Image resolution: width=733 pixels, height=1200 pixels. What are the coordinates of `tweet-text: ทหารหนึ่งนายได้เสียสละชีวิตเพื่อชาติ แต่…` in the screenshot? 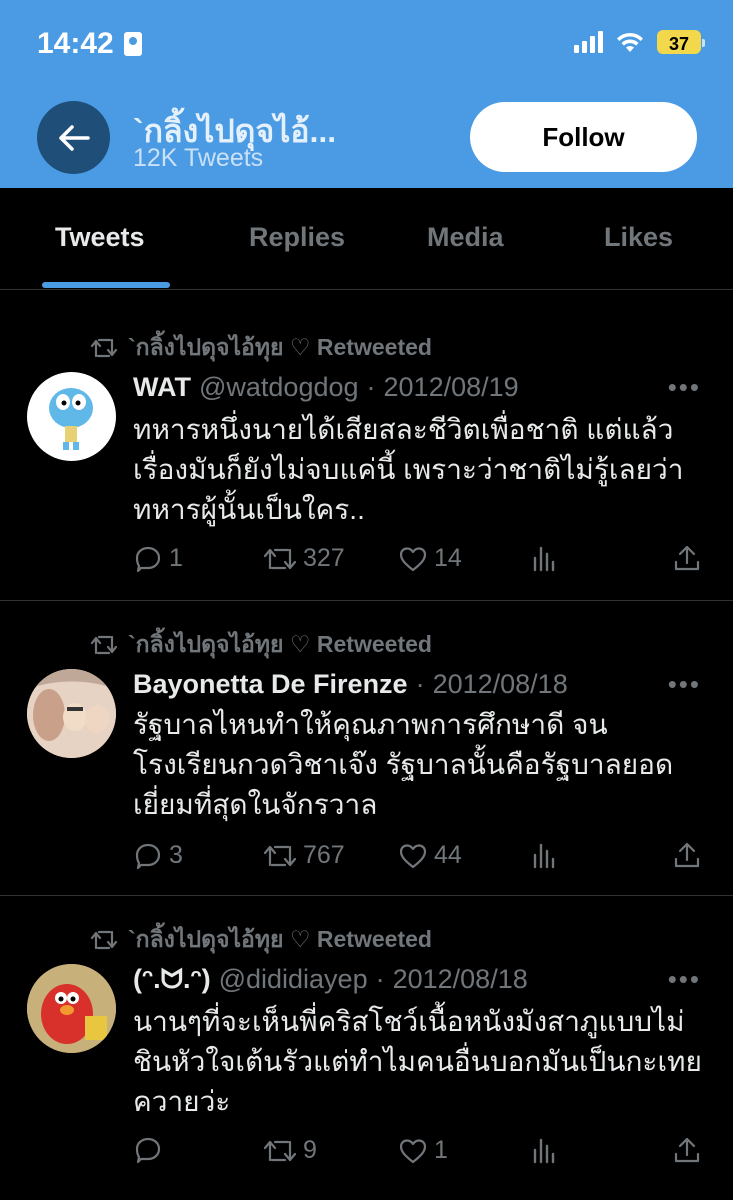 It's located at (408, 469).